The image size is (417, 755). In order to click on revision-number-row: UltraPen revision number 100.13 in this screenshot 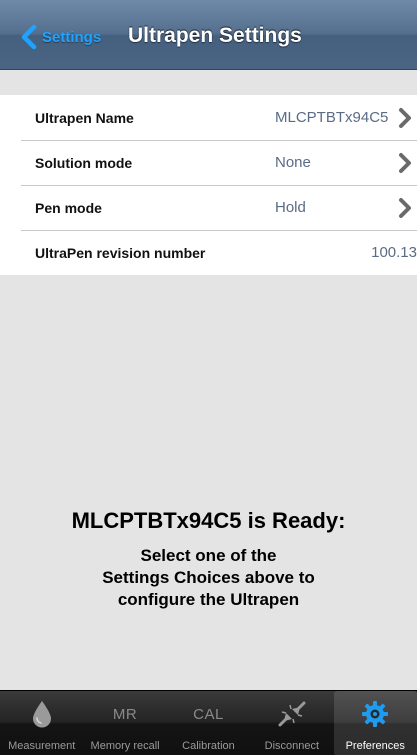, I will do `click(208, 252)`.